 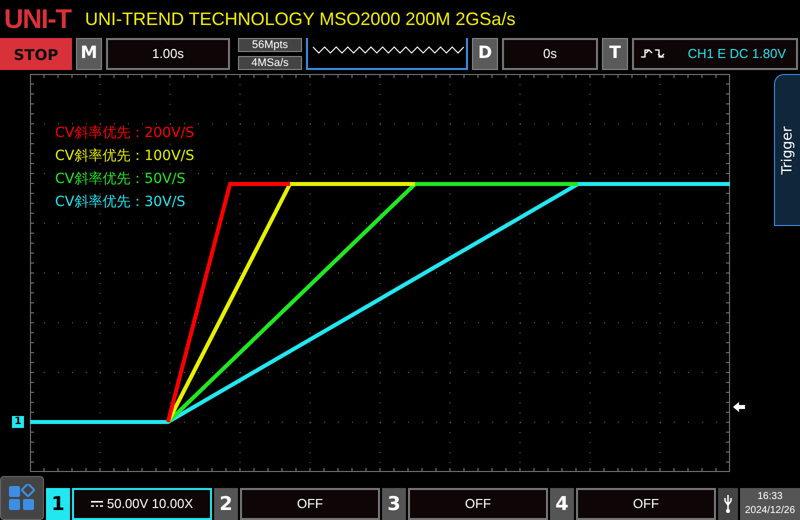 What do you see at coordinates (36, 54) in the screenshot?
I see `run-stop-button: STOP` at bounding box center [36, 54].